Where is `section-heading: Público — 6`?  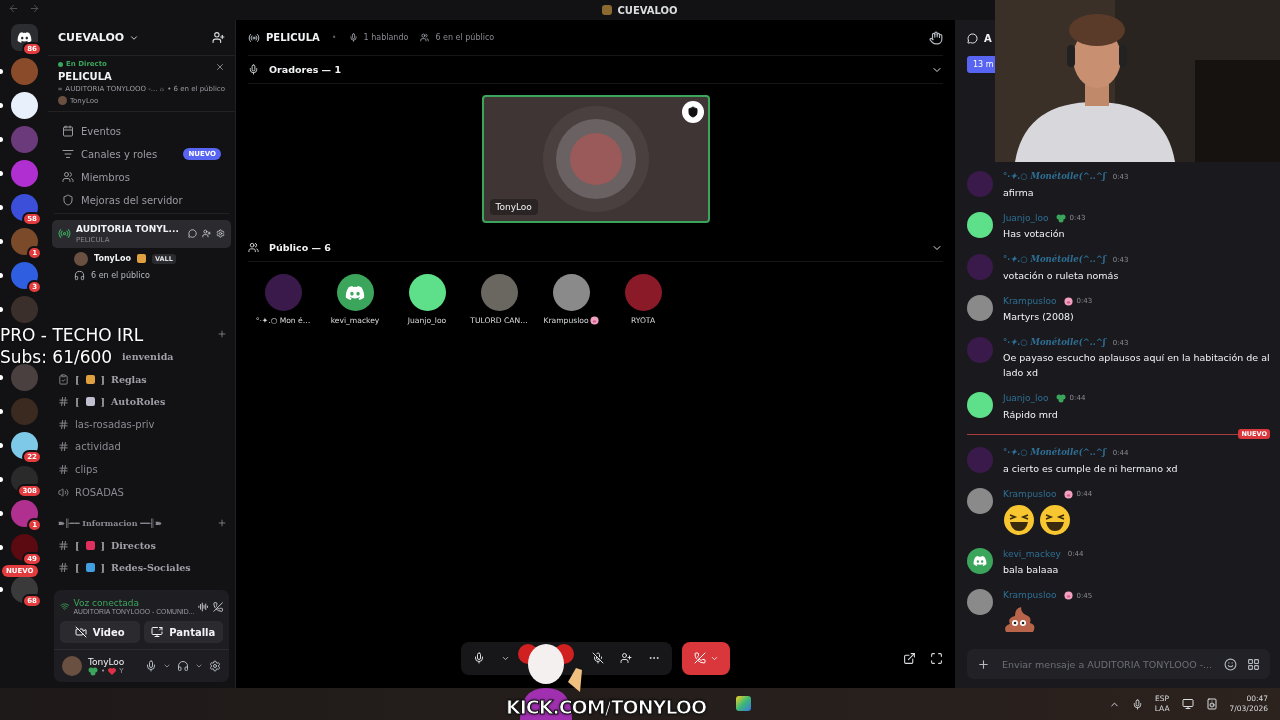 section-heading: Público — 6 is located at coordinates (300, 247).